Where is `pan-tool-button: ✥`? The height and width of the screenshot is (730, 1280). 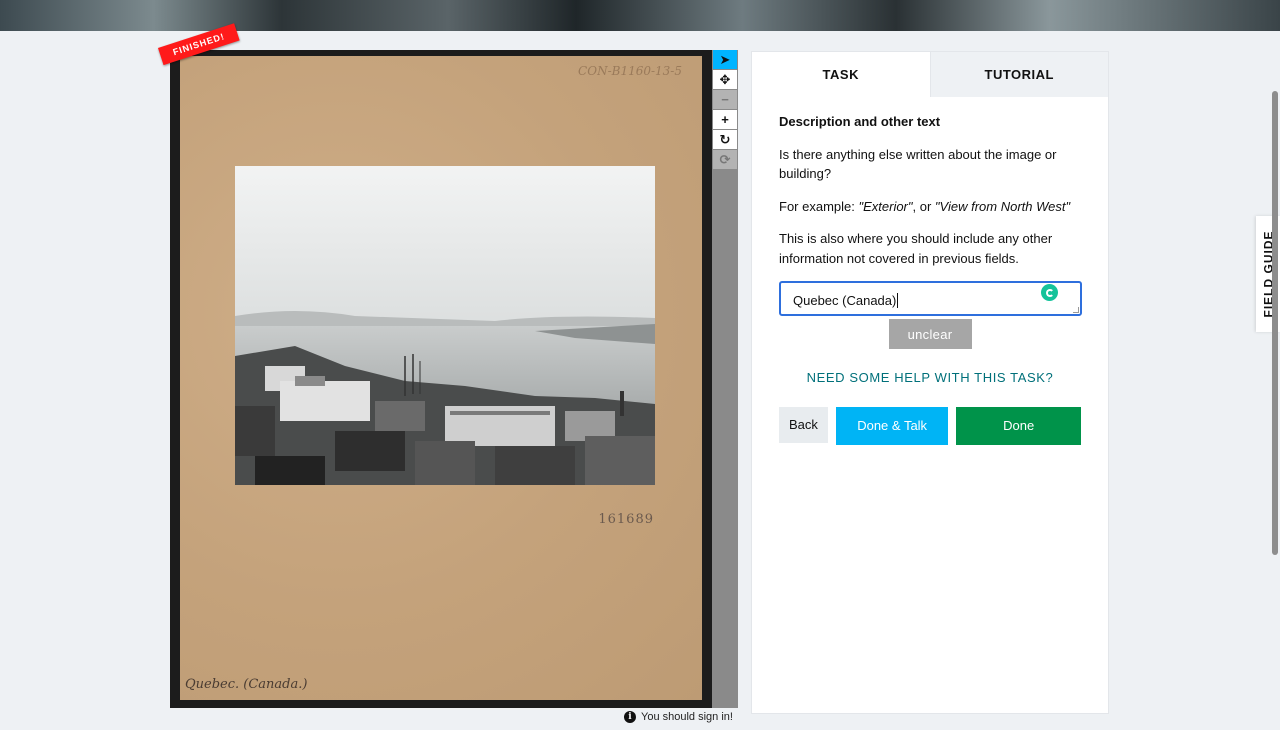
pan-tool-button: ✥ is located at coordinates (725, 79).